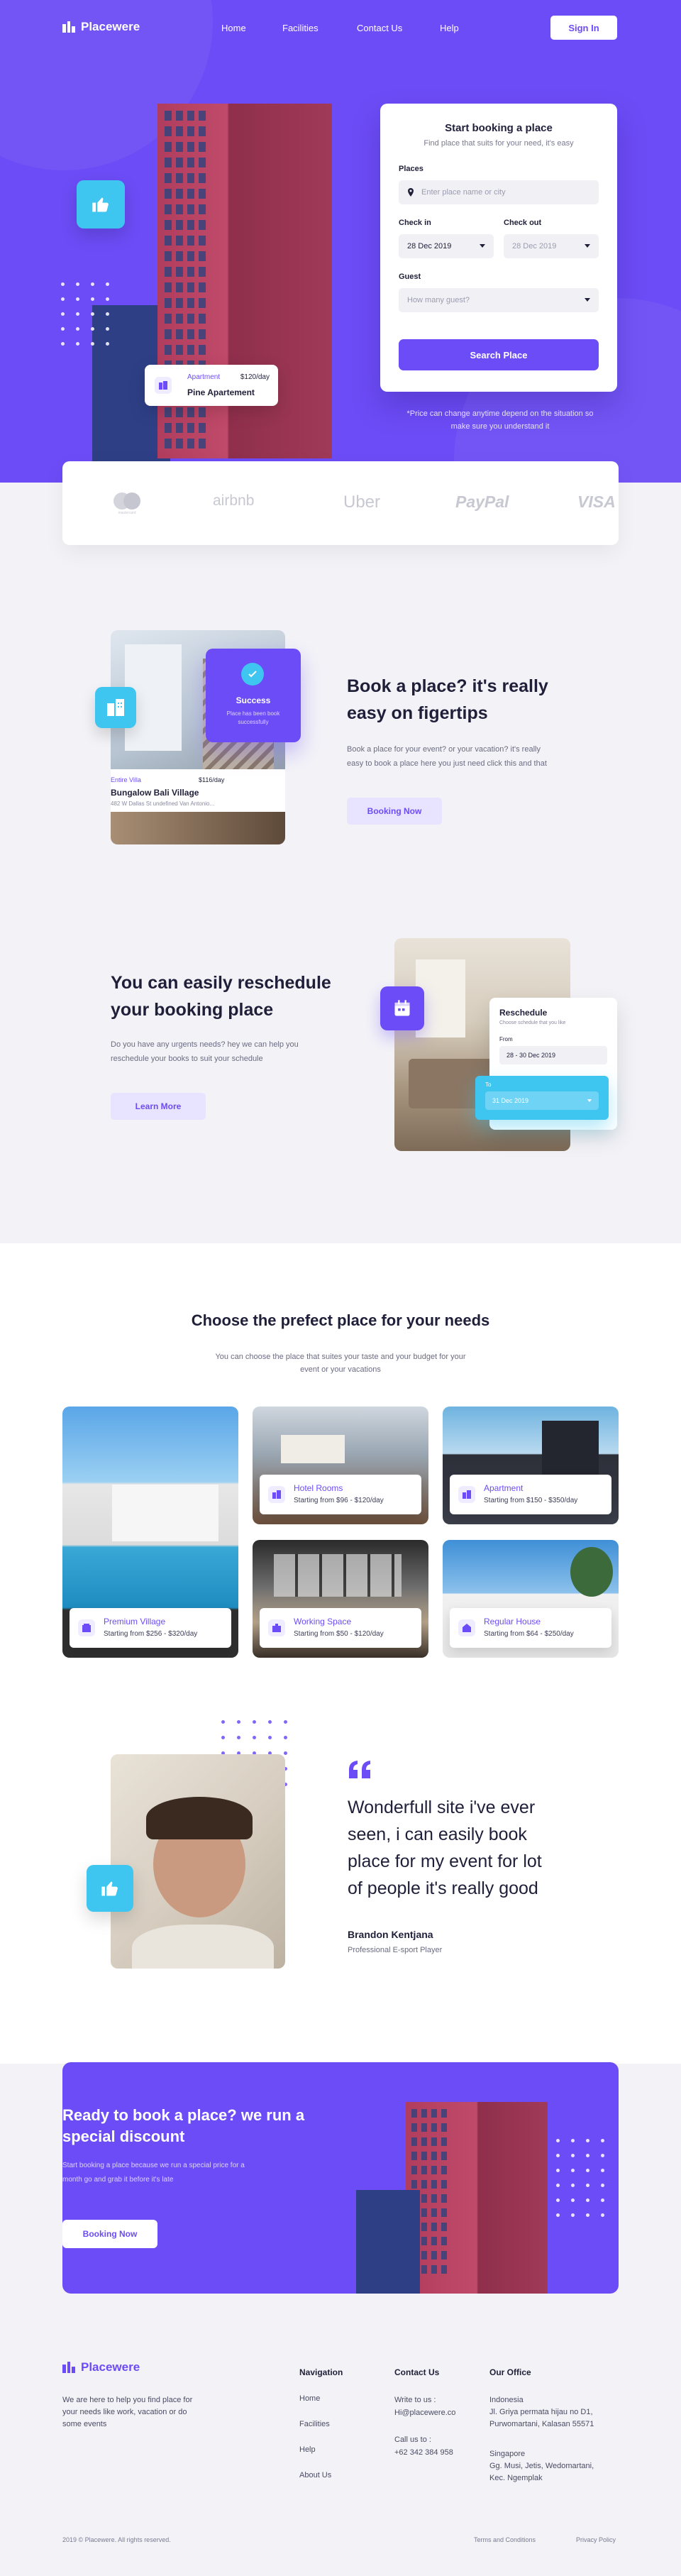 Image resolution: width=681 pixels, height=2576 pixels. What do you see at coordinates (438, 300) in the screenshot?
I see `guest-placeholder: How many guest?` at bounding box center [438, 300].